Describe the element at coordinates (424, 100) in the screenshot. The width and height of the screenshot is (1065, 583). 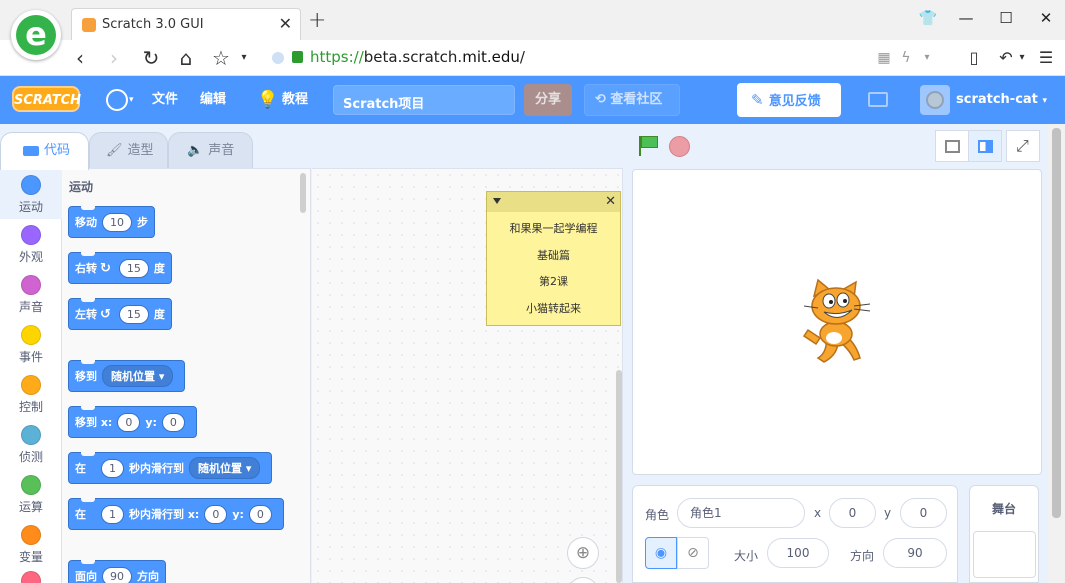
I see `project-title-input: Scratch项目` at that location.